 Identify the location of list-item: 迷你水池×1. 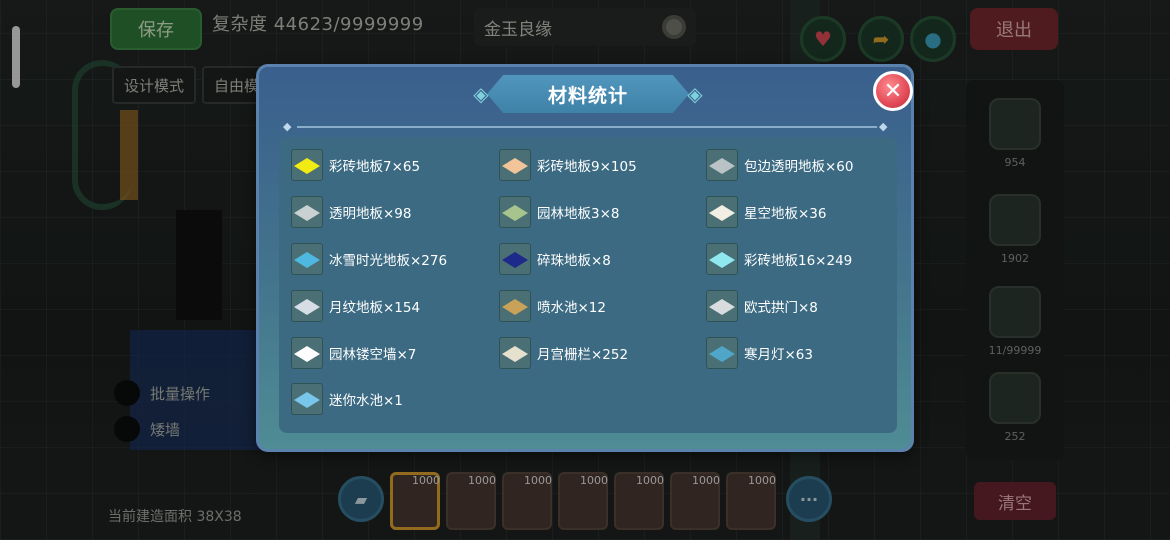
(347, 399).